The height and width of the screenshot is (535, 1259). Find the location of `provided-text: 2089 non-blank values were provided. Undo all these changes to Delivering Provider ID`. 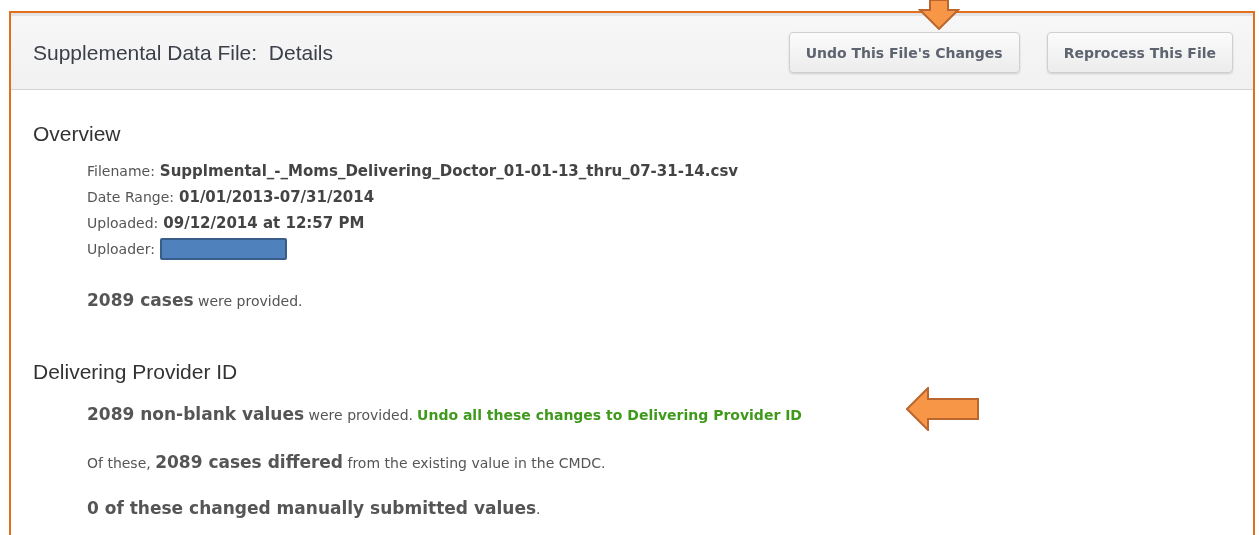

provided-text: 2089 non-blank values were provided. Undo all these changes to Delivering Provider ID is located at coordinates (445, 414).